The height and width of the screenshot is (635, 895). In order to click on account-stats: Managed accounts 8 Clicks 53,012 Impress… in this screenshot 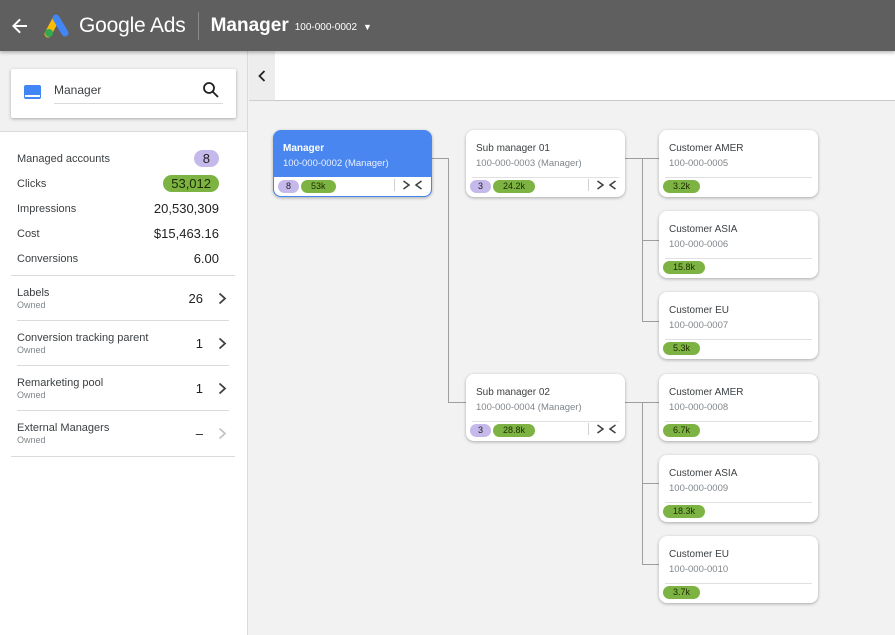, I will do `click(123, 203)`.